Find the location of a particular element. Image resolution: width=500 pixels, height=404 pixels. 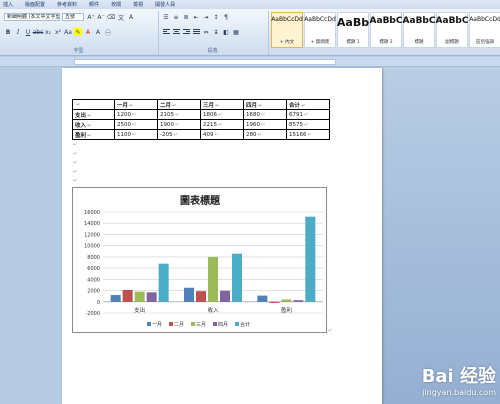

table-cell: 1200↵ is located at coordinates (136, 114).